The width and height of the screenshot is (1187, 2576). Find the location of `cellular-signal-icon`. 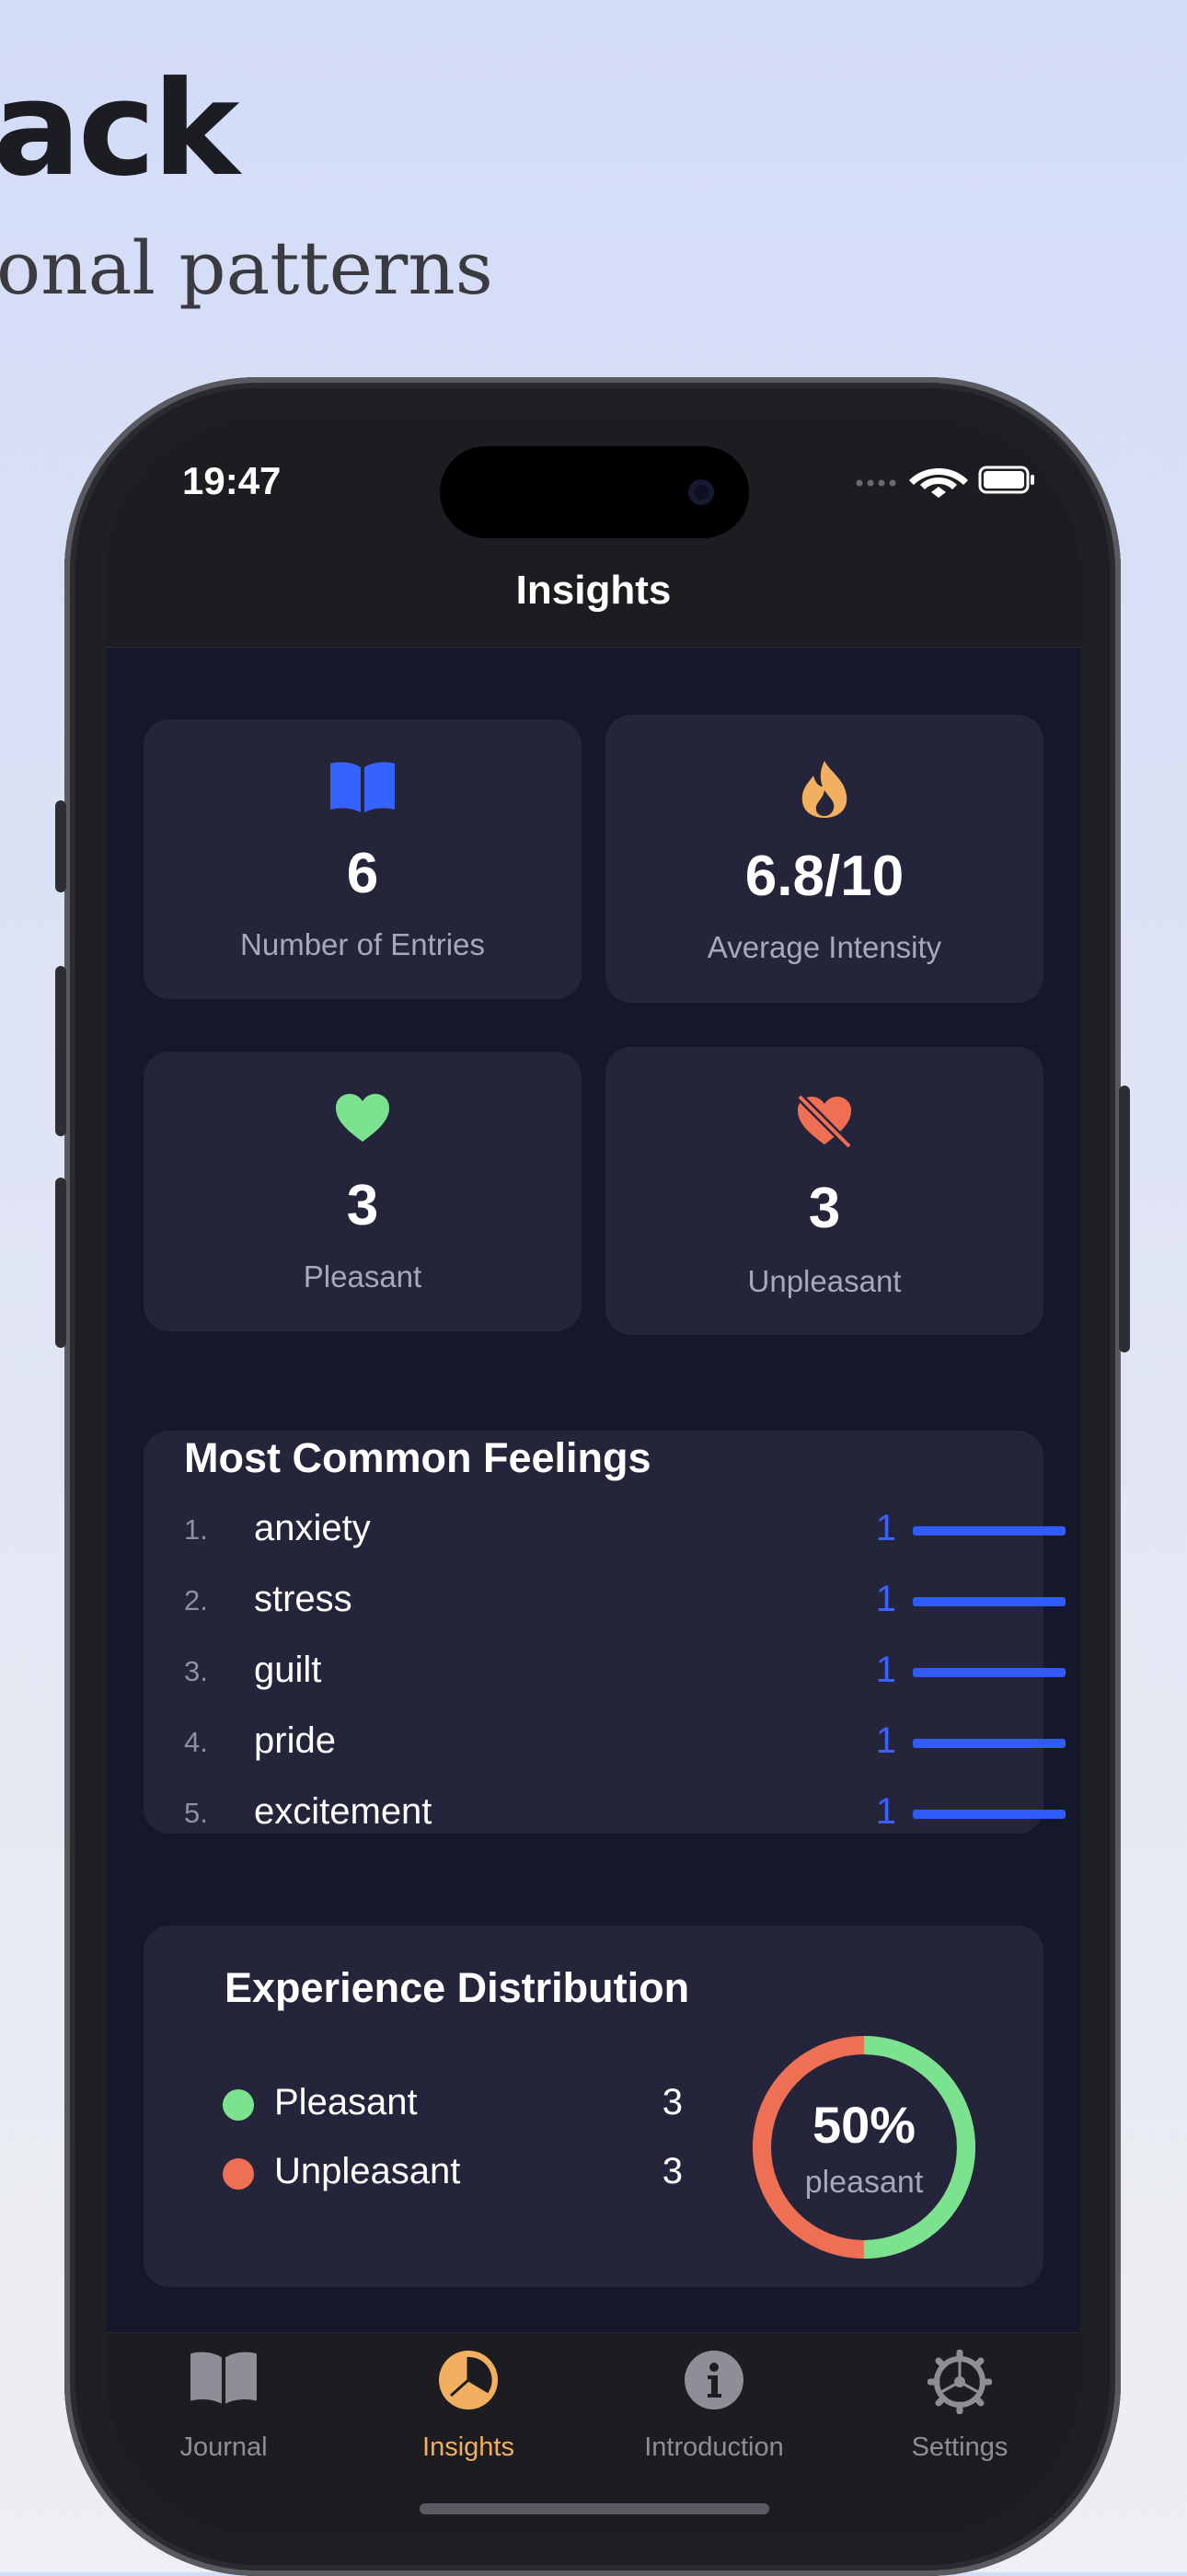

cellular-signal-icon is located at coordinates (876, 483).